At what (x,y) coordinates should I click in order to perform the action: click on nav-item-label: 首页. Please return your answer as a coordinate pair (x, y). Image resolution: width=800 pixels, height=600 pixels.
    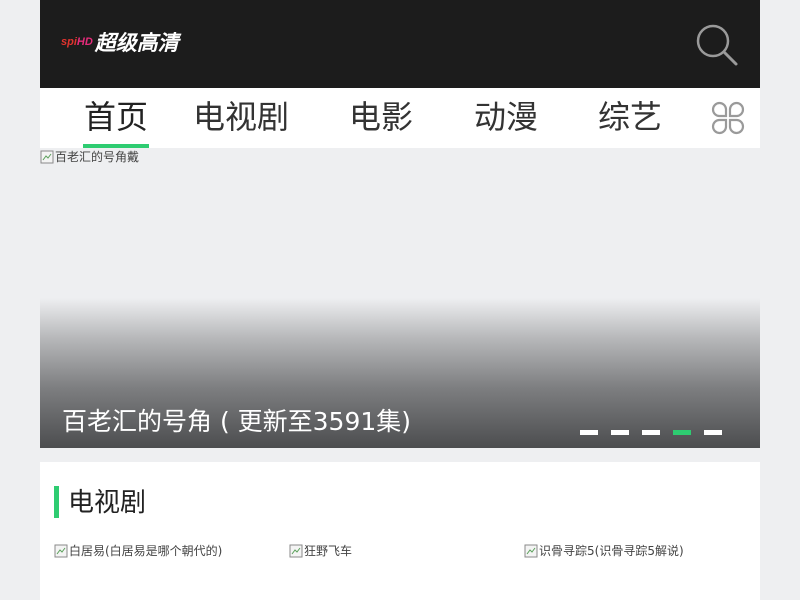
    Looking at the image, I should click on (115, 117).